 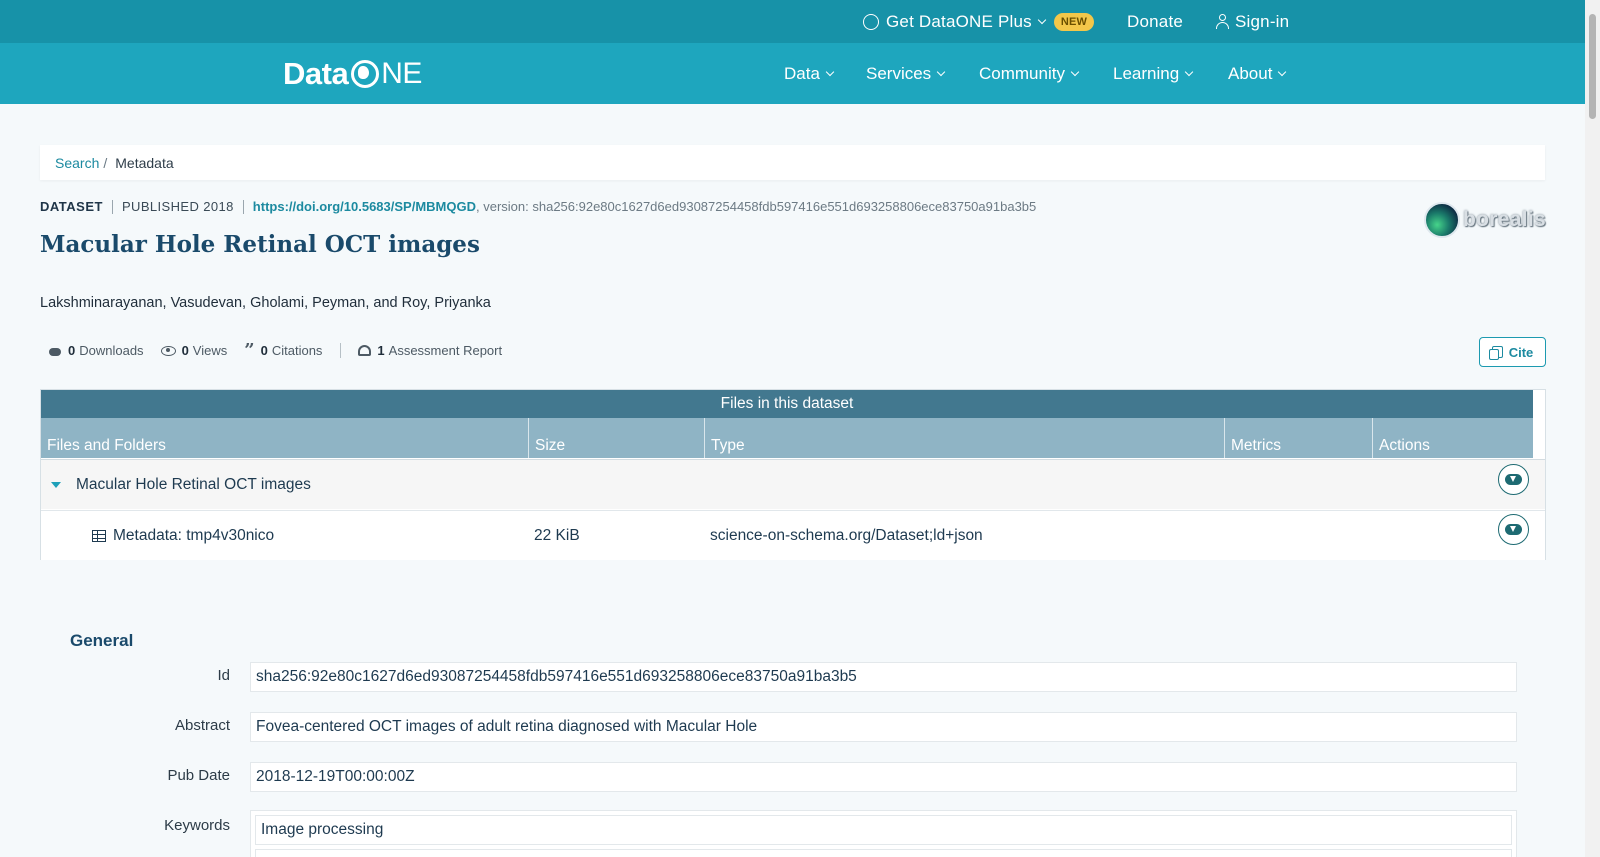 I want to click on pub-date-value: 2018-12-19T00:00:00Z, so click(x=883, y=777).